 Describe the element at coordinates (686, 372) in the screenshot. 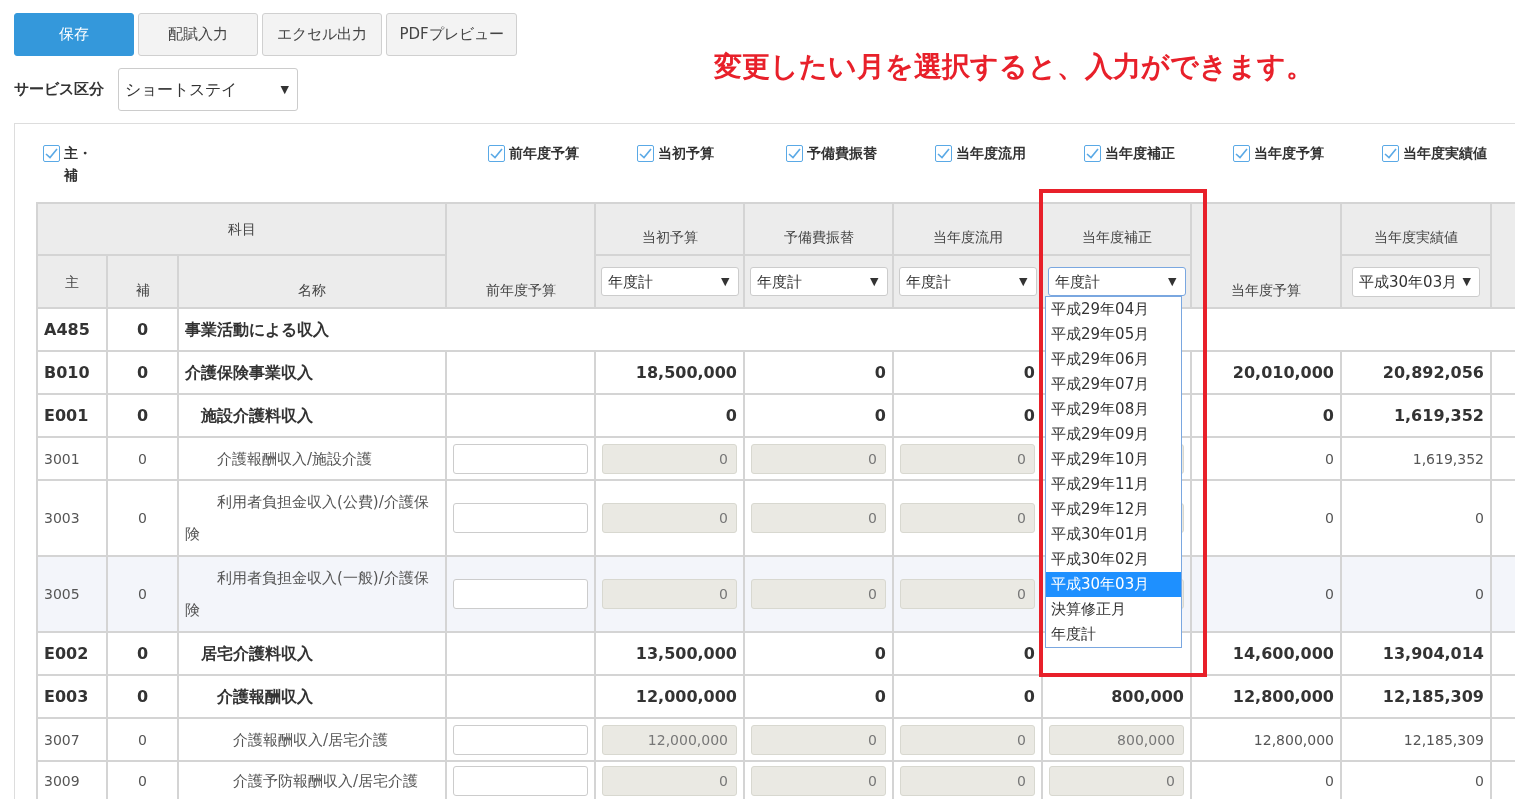

I see `amount-value: 18,500,000` at that location.